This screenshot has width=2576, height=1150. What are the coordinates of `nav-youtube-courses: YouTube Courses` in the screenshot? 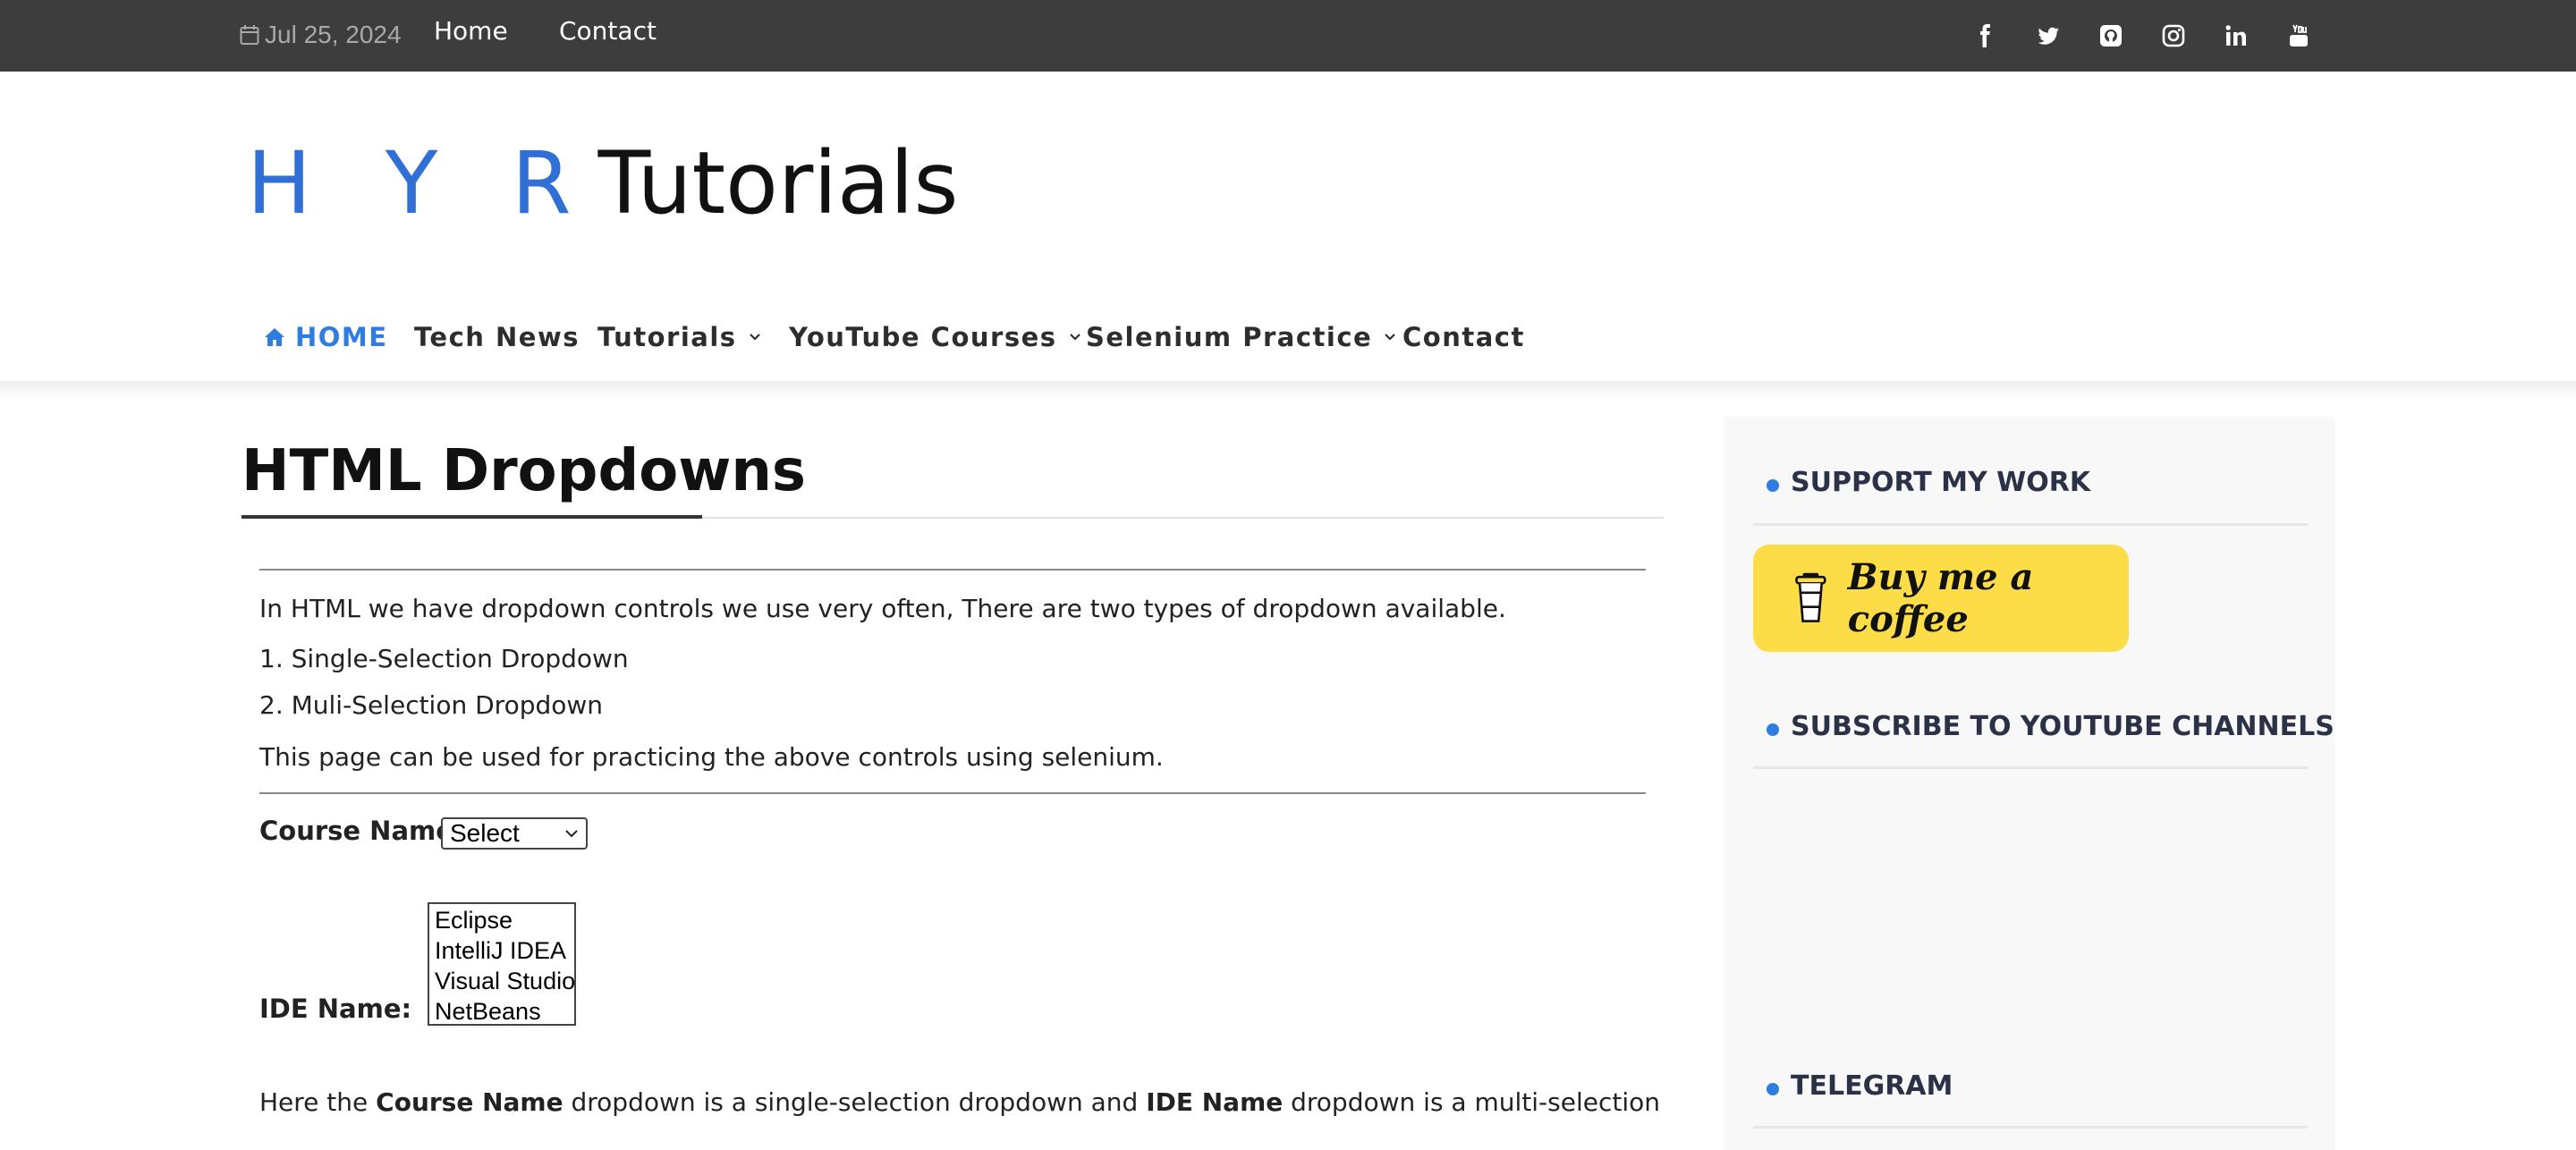 It's located at (935, 337).